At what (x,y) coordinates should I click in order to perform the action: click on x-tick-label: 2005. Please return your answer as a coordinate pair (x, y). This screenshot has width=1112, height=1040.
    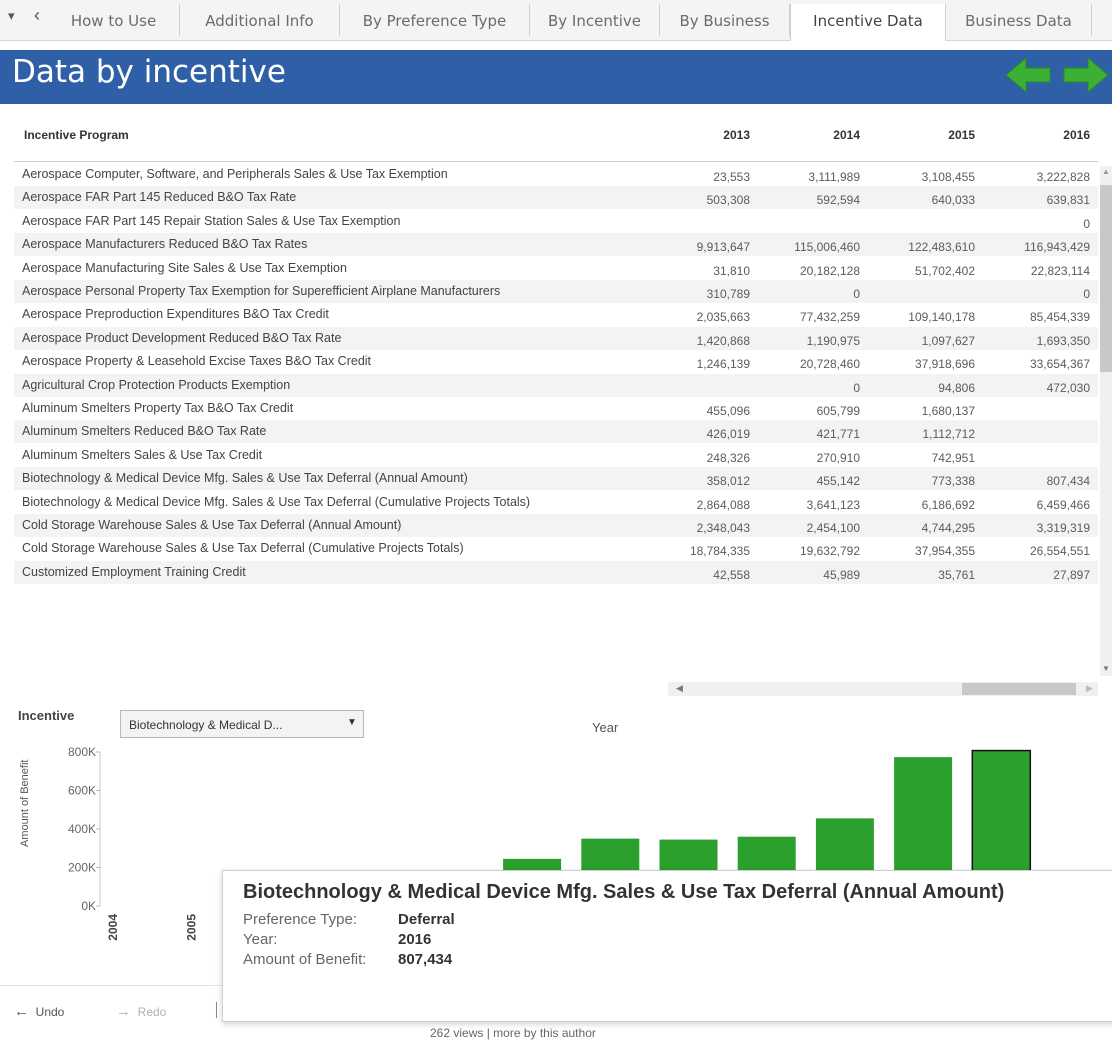
    Looking at the image, I should click on (191, 927).